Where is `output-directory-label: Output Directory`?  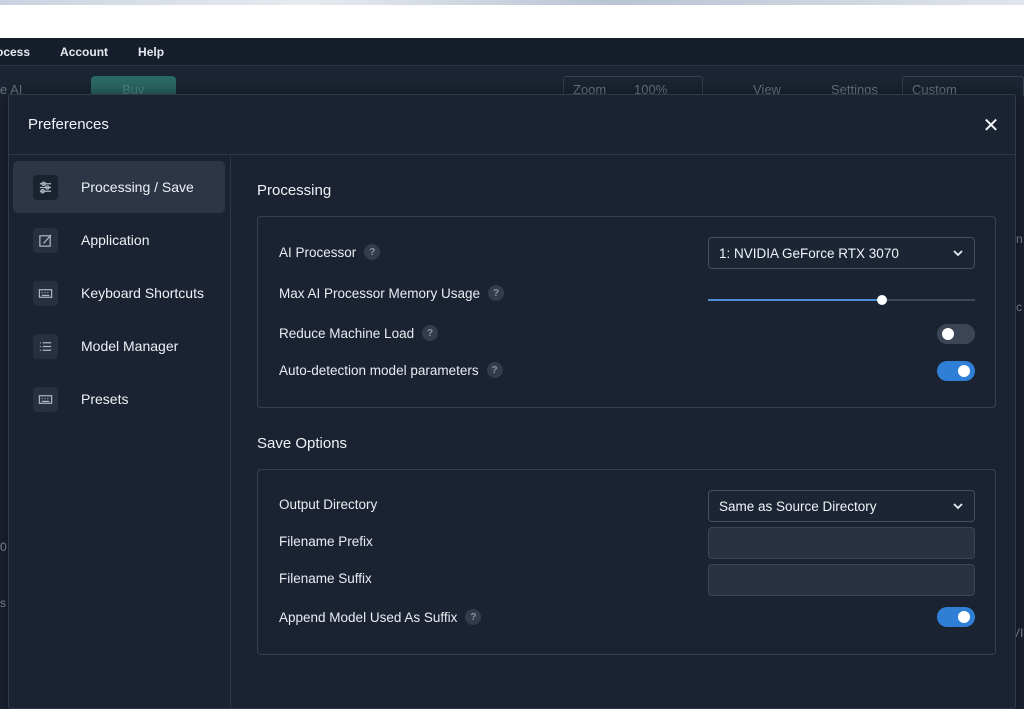
output-directory-label: Output Directory is located at coordinates (328, 504).